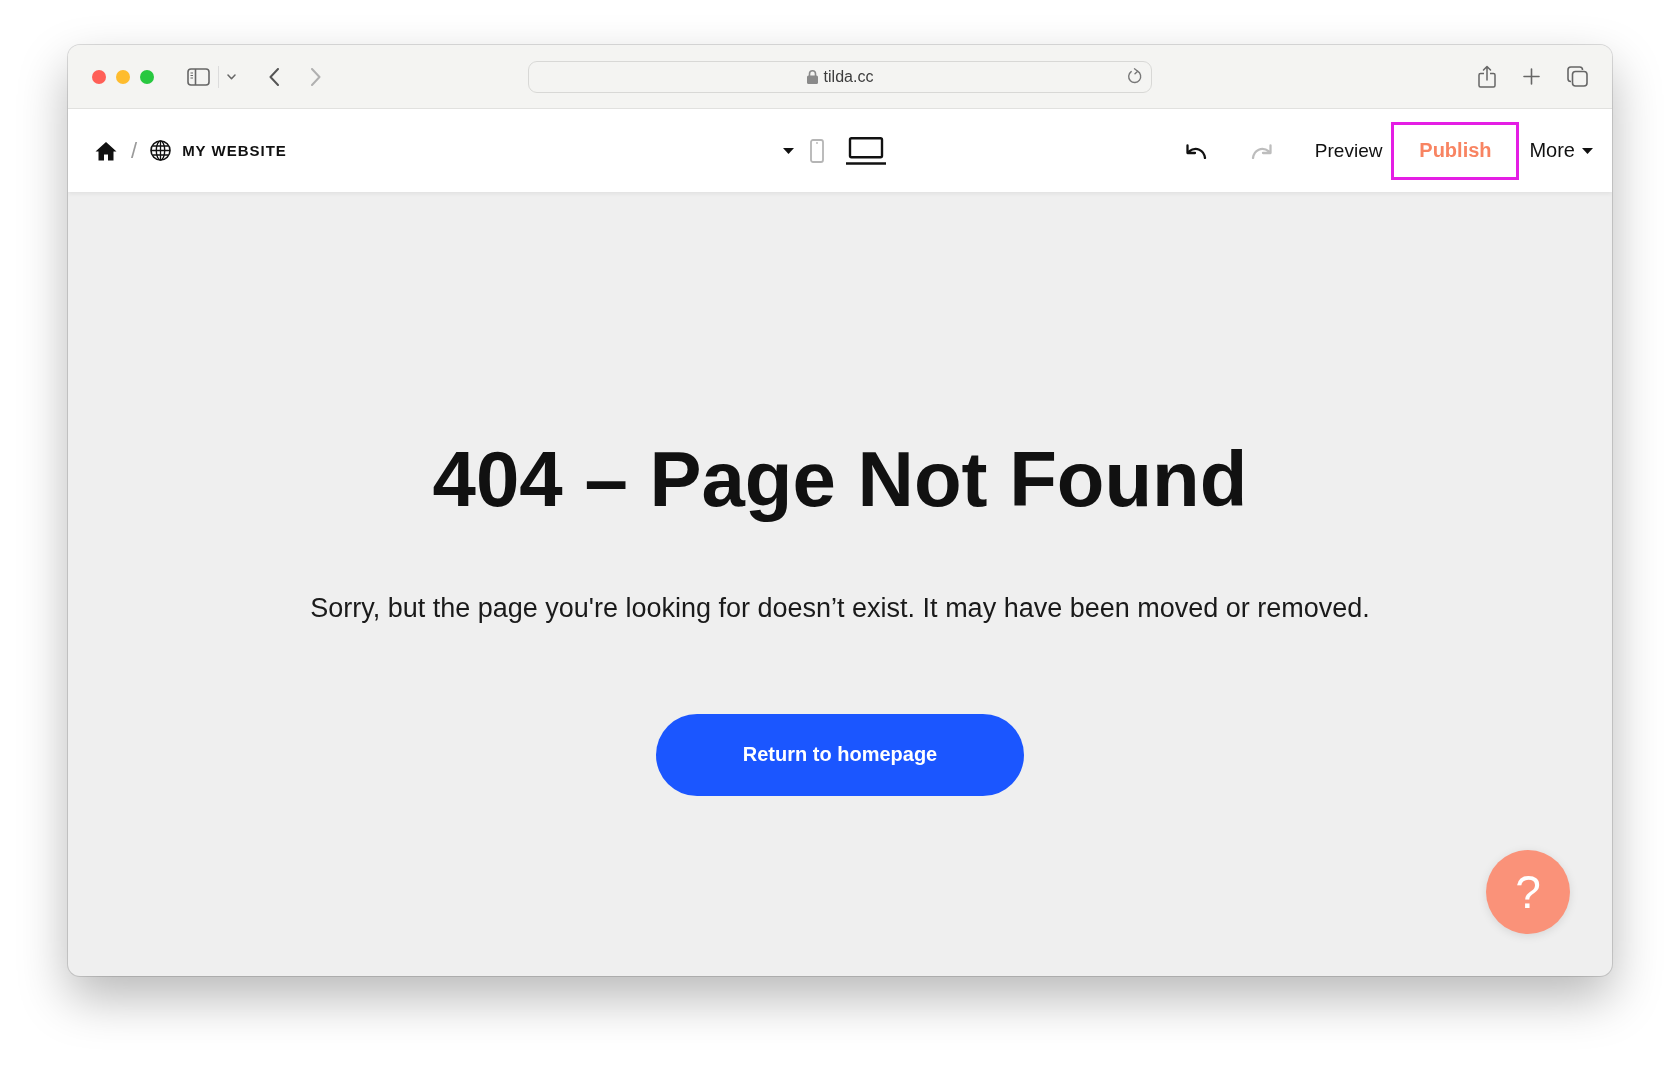 Image resolution: width=1680 pixels, height=1066 pixels. I want to click on back-icon, so click(274, 76).